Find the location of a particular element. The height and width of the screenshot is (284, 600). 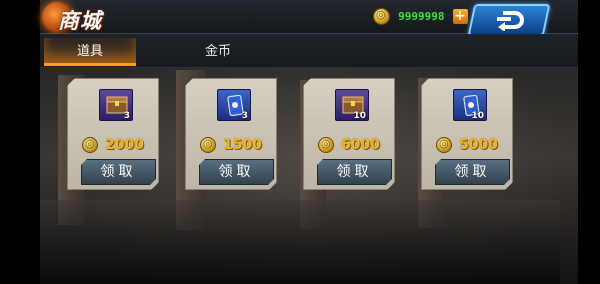

shop-title-badge: 商城 is located at coordinates (87, 17).